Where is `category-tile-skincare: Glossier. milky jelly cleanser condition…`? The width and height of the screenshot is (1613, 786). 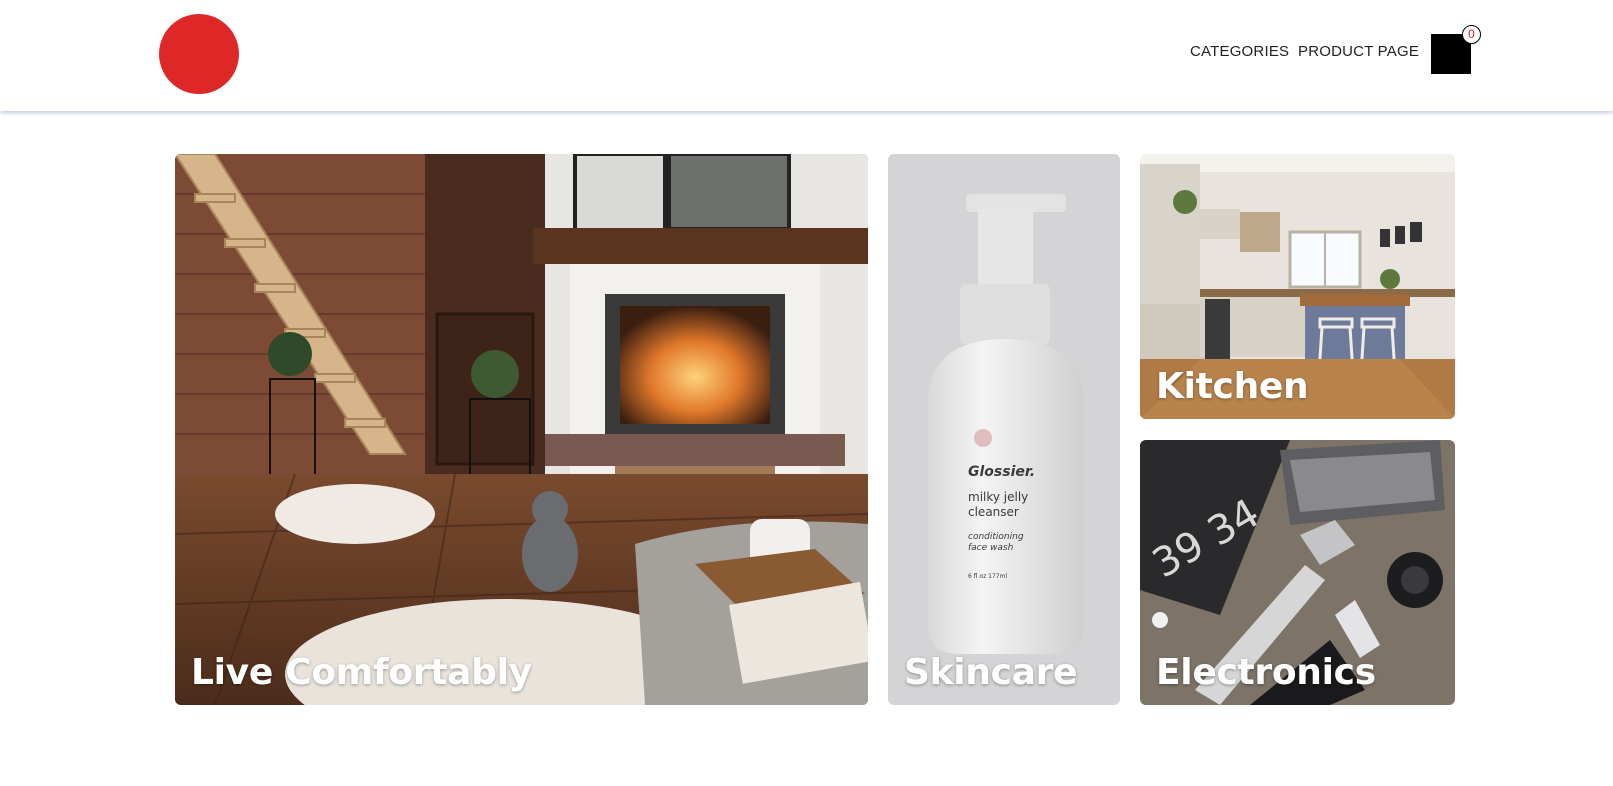
category-tile-skincare: Glossier. milky jelly cleanser condition… is located at coordinates (1004, 429).